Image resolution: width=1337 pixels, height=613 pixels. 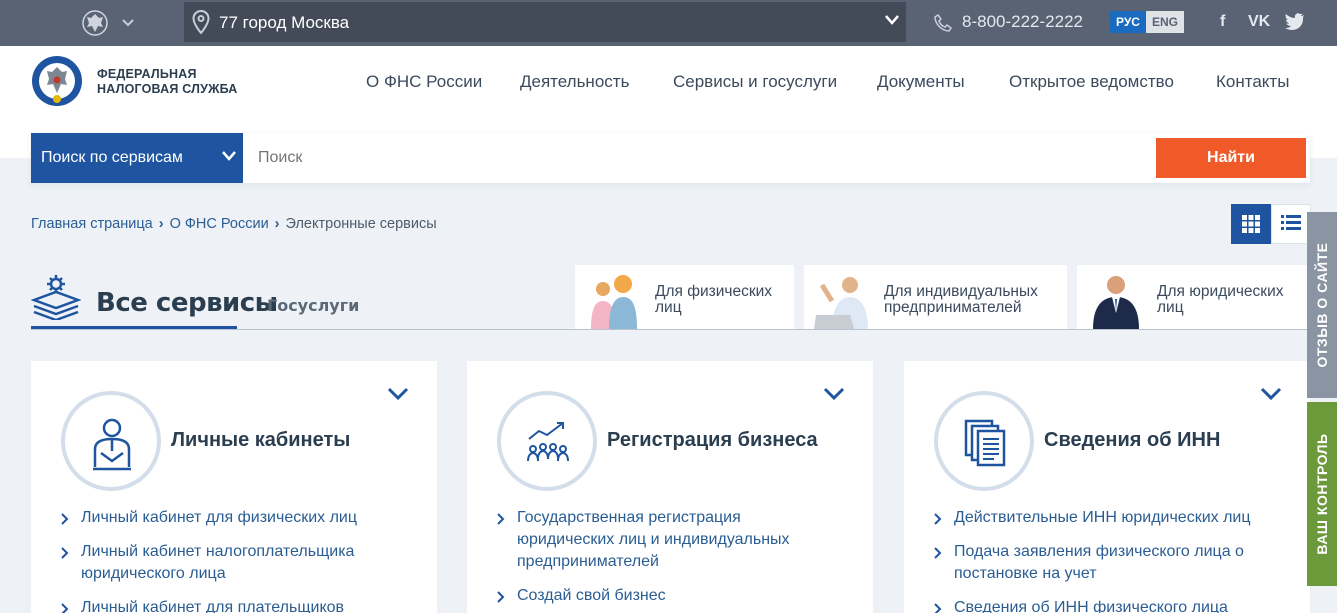 I want to click on grid-view-button, so click(x=1251, y=224).